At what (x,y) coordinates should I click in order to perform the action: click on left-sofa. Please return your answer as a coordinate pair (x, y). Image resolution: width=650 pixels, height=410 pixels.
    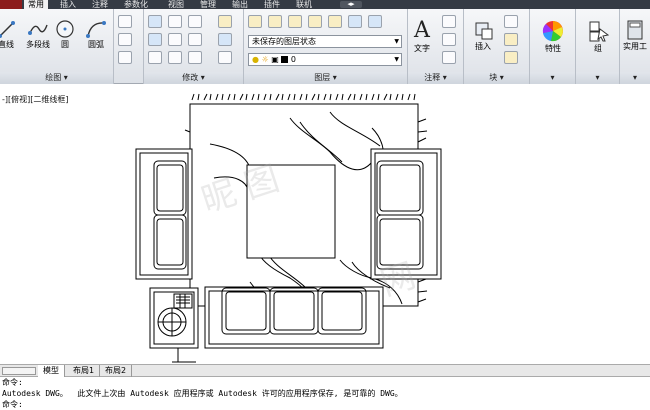
    Looking at the image, I should click on (164, 214).